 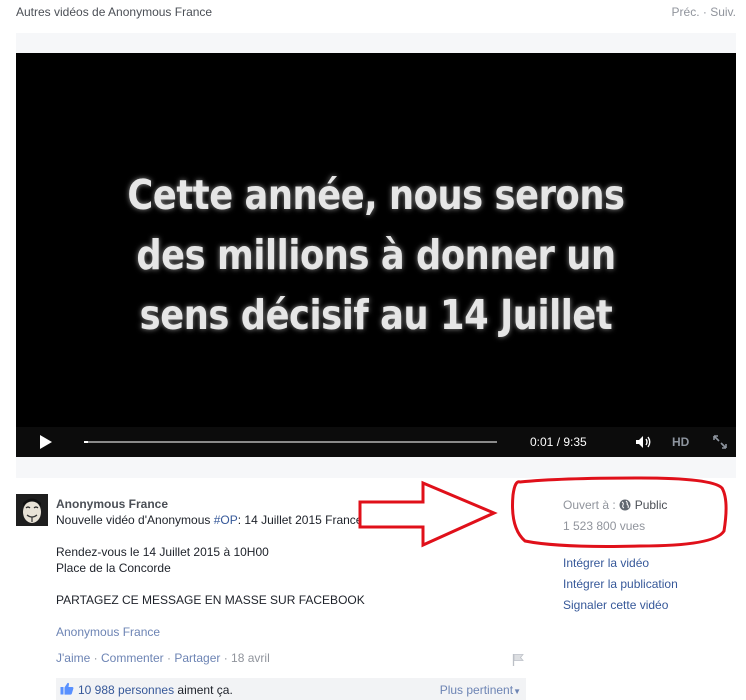 What do you see at coordinates (112, 504) in the screenshot?
I see `page-name: Anonymous France` at bounding box center [112, 504].